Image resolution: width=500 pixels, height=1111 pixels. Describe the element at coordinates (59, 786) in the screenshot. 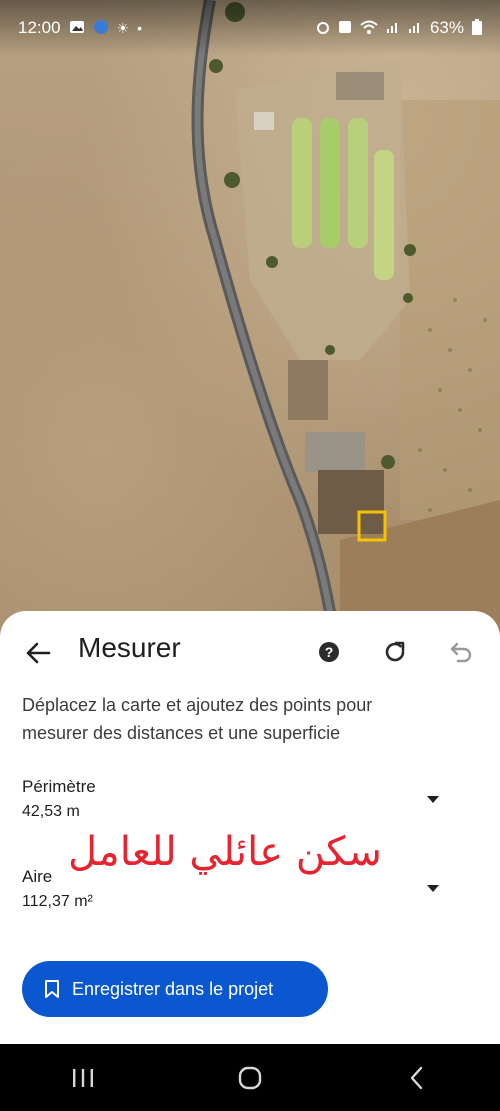

I see `perimeter-label: Périmètre` at that location.